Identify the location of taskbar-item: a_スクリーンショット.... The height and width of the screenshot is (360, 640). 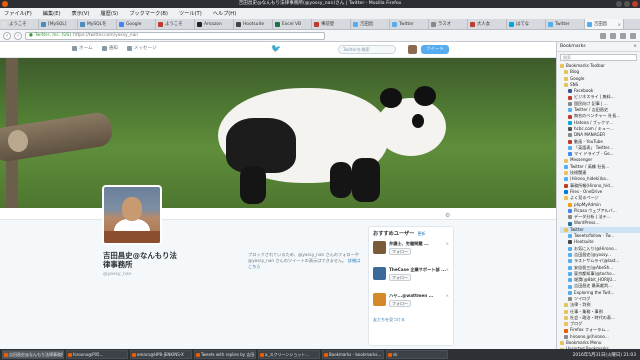
(289, 354).